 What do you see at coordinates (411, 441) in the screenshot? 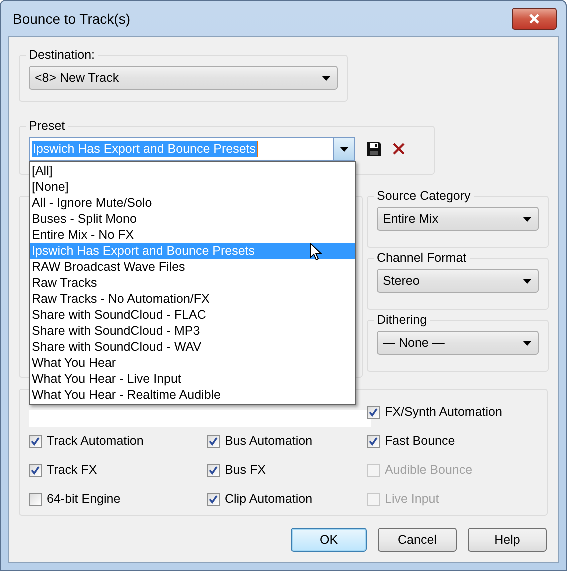
I see `option-checkbox: Fast Bounce` at bounding box center [411, 441].